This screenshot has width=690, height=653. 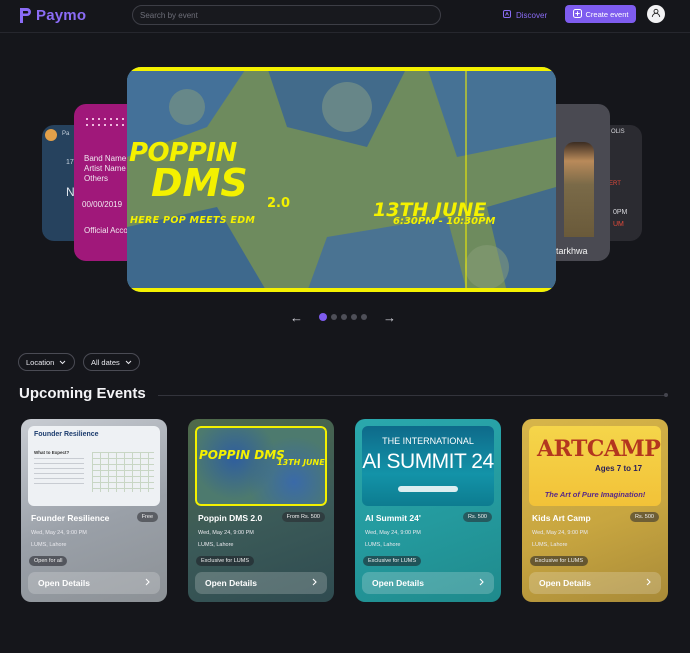 What do you see at coordinates (507, 15) in the screenshot?
I see `compass-icon` at bounding box center [507, 15].